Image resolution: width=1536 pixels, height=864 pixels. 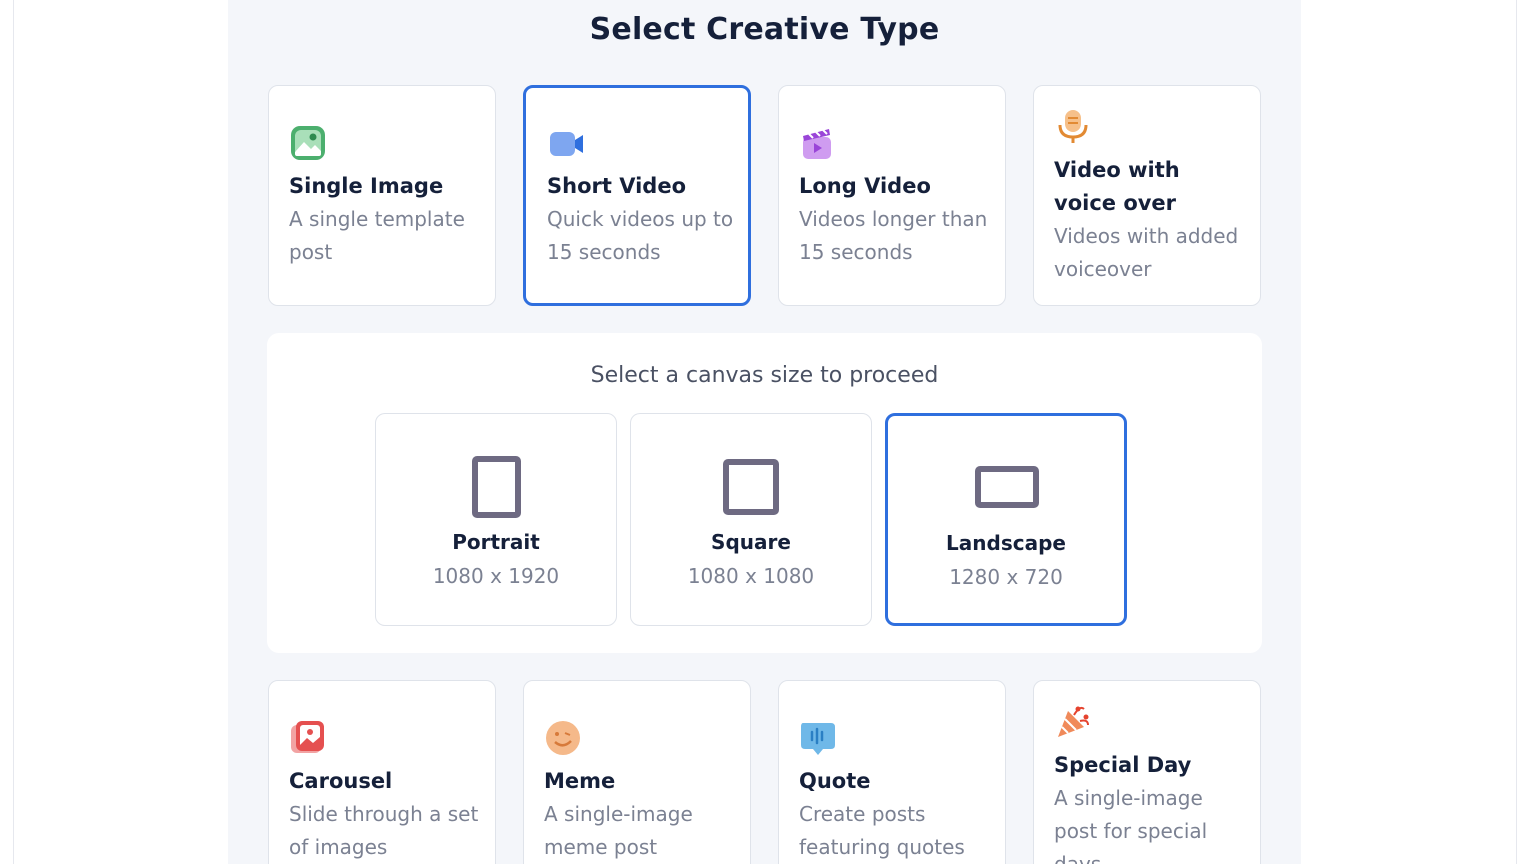 I want to click on card-title: Single Image, so click(x=366, y=186).